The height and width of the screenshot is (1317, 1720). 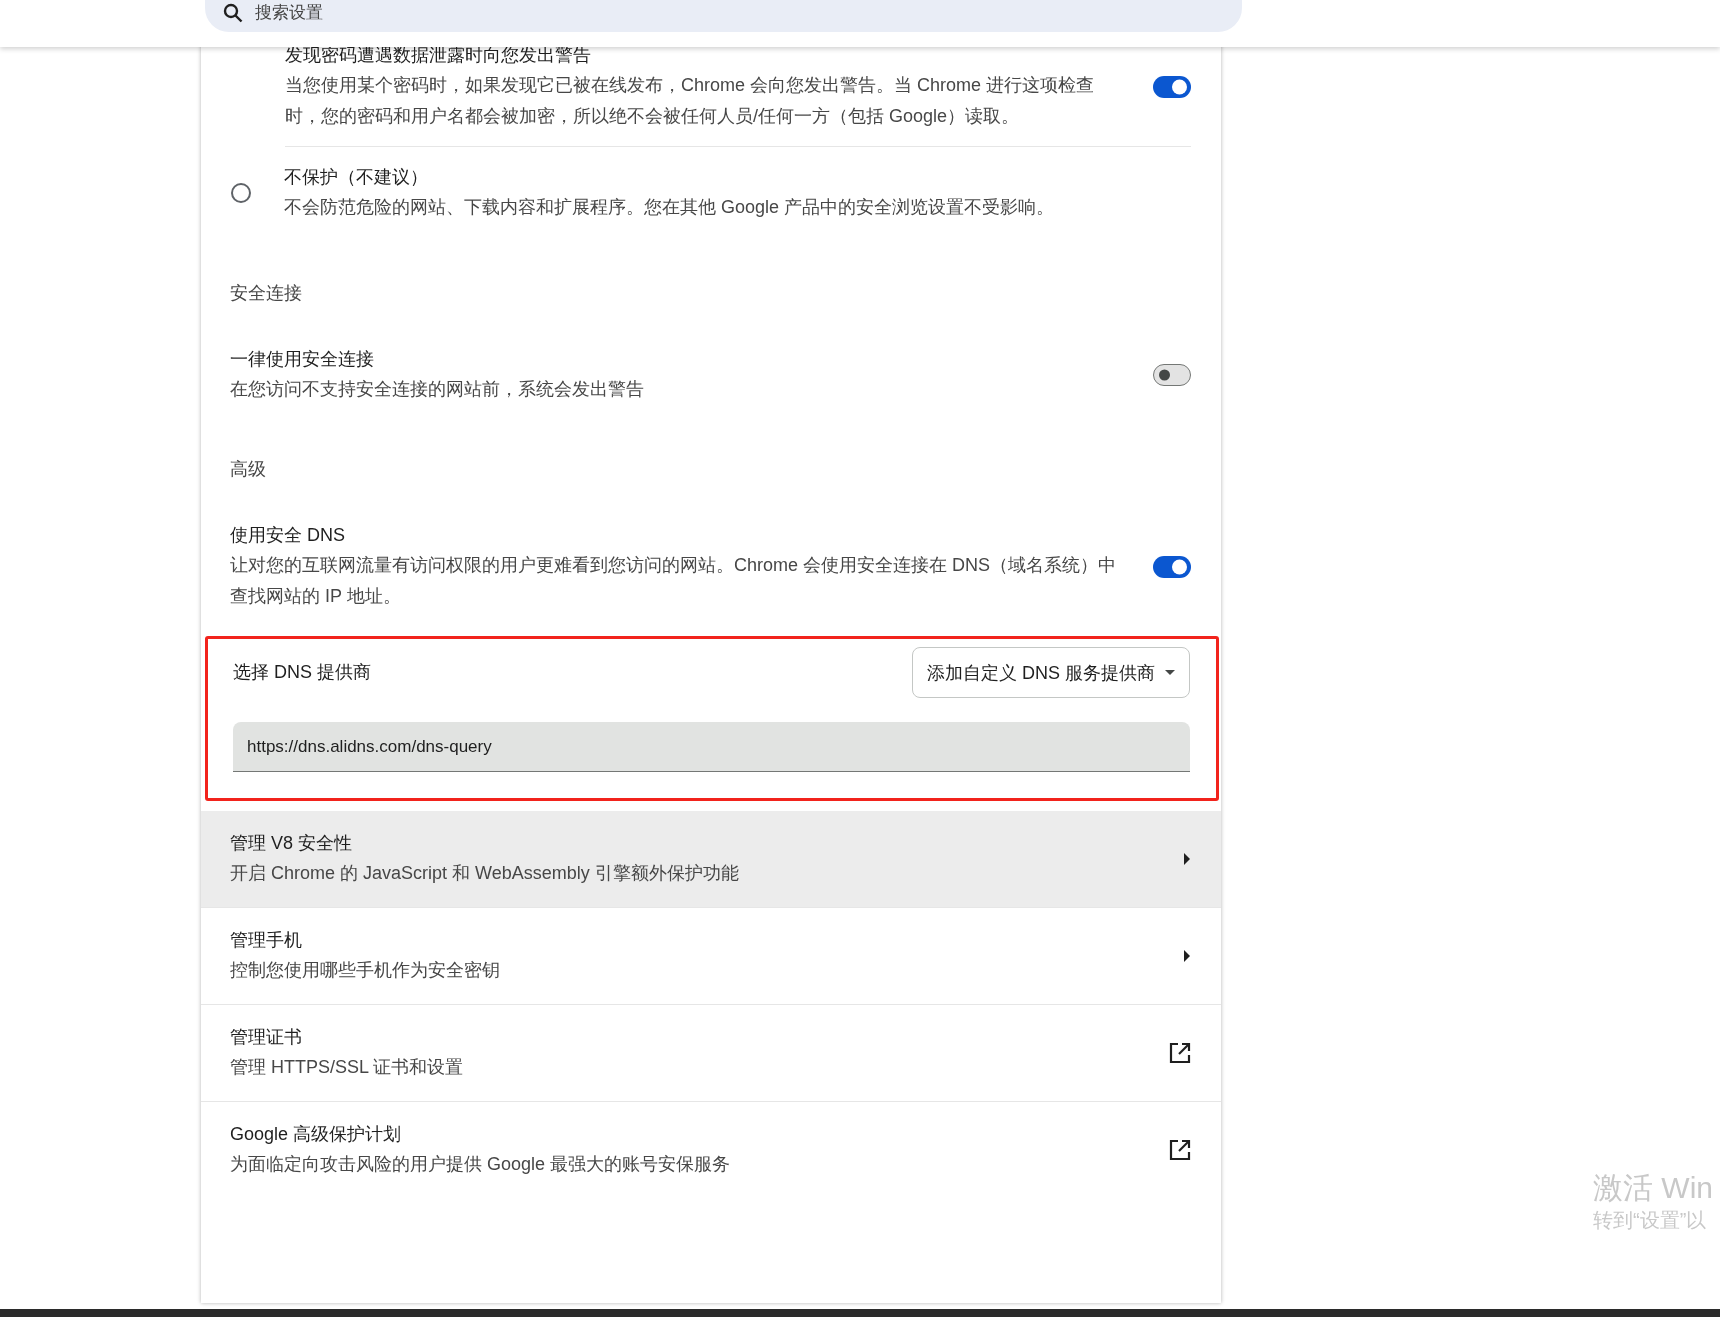 What do you see at coordinates (674, 581) in the screenshot?
I see `setting-description: 让对您的互联网流量有访问权限的用户更难看到您访问的网站。Chrome 会使用安全连接在 DNS（域名系统）中查找网站的 IP 地址。` at bounding box center [674, 581].